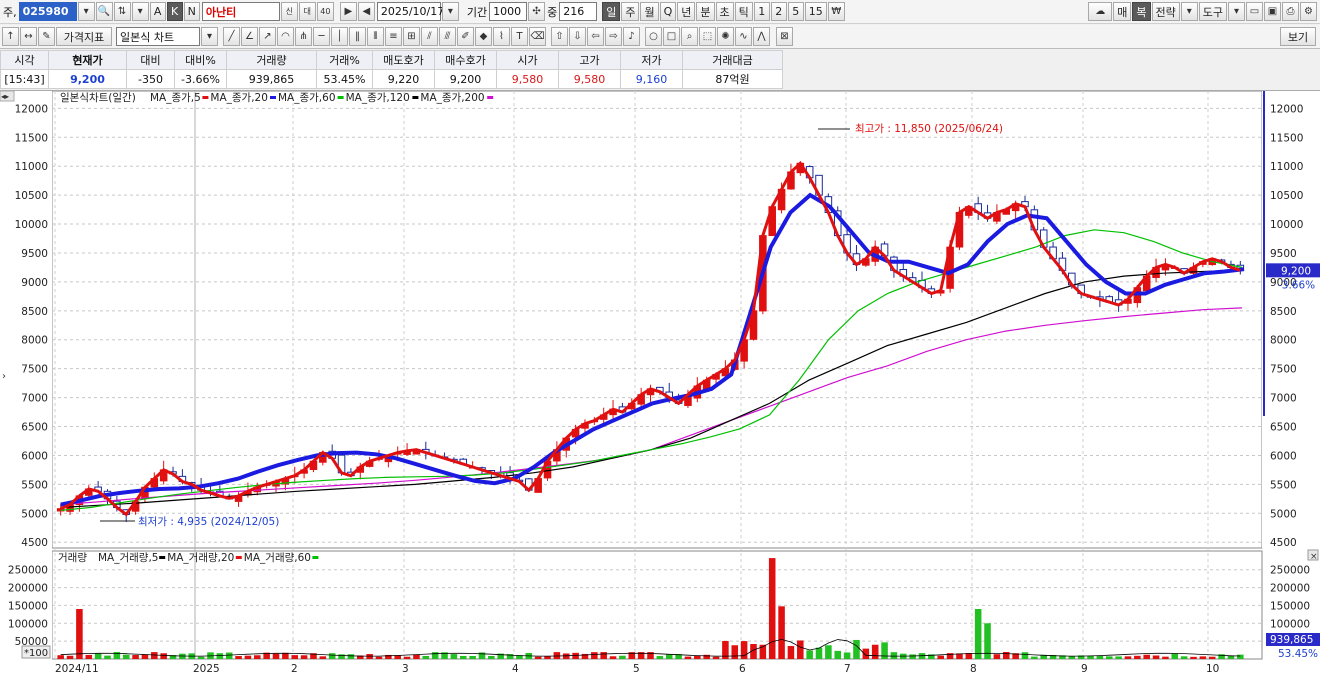 This screenshot has width=1320, height=681. I want to click on arc-icon: ◠, so click(285, 36).